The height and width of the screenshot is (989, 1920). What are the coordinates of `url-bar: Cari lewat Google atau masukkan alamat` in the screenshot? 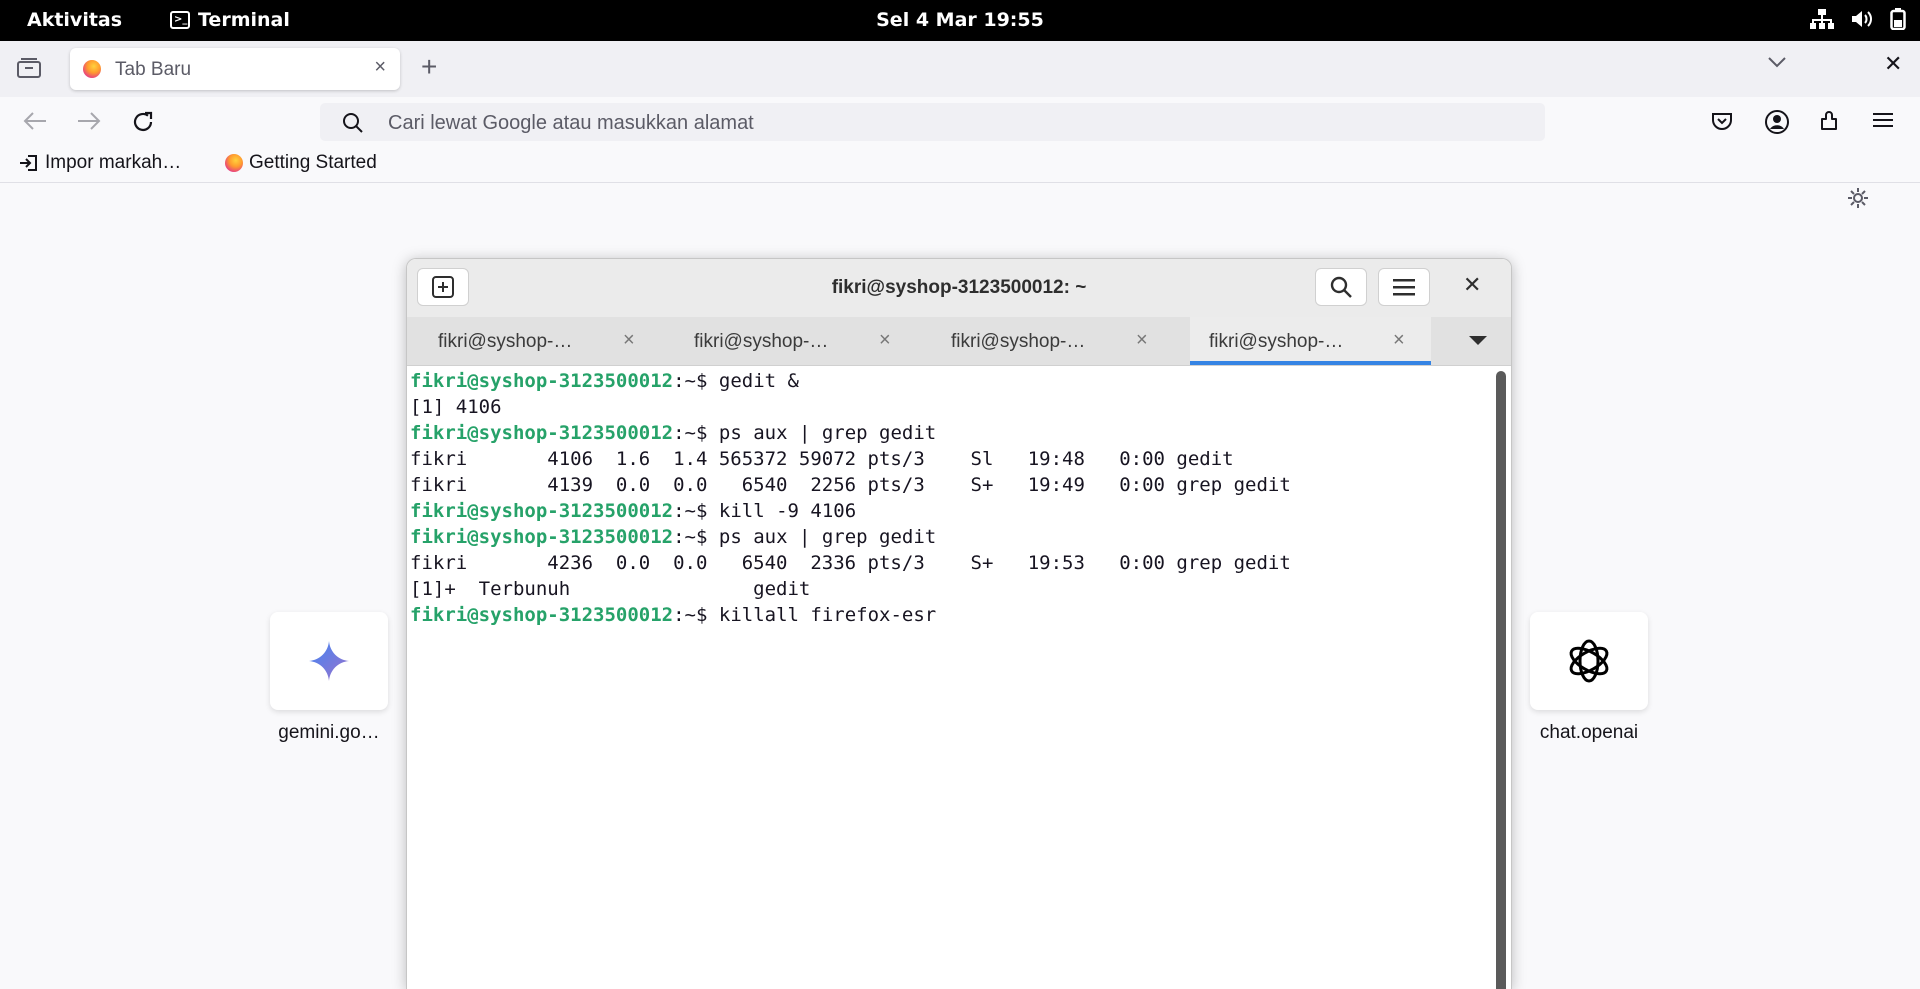 It's located at (932, 122).